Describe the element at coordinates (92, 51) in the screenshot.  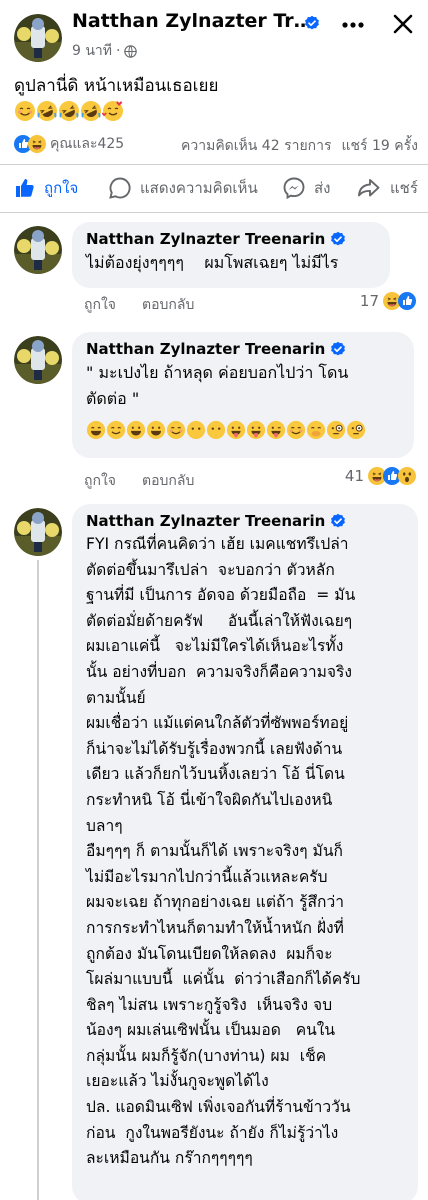
I see `post-timestamp: 9 นาที` at that location.